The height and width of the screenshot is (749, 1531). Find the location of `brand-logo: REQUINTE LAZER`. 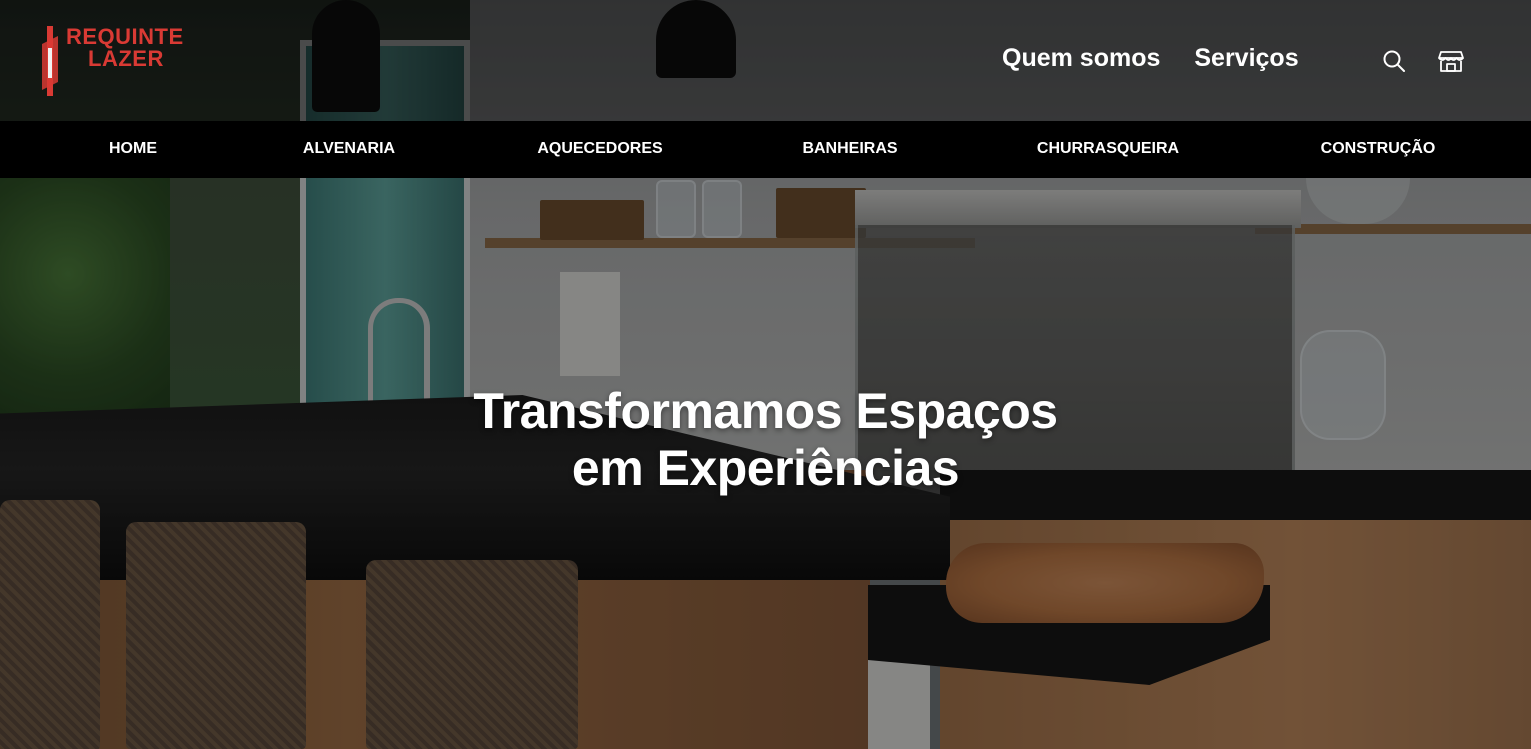

brand-logo: REQUINTE LAZER is located at coordinates (113, 61).